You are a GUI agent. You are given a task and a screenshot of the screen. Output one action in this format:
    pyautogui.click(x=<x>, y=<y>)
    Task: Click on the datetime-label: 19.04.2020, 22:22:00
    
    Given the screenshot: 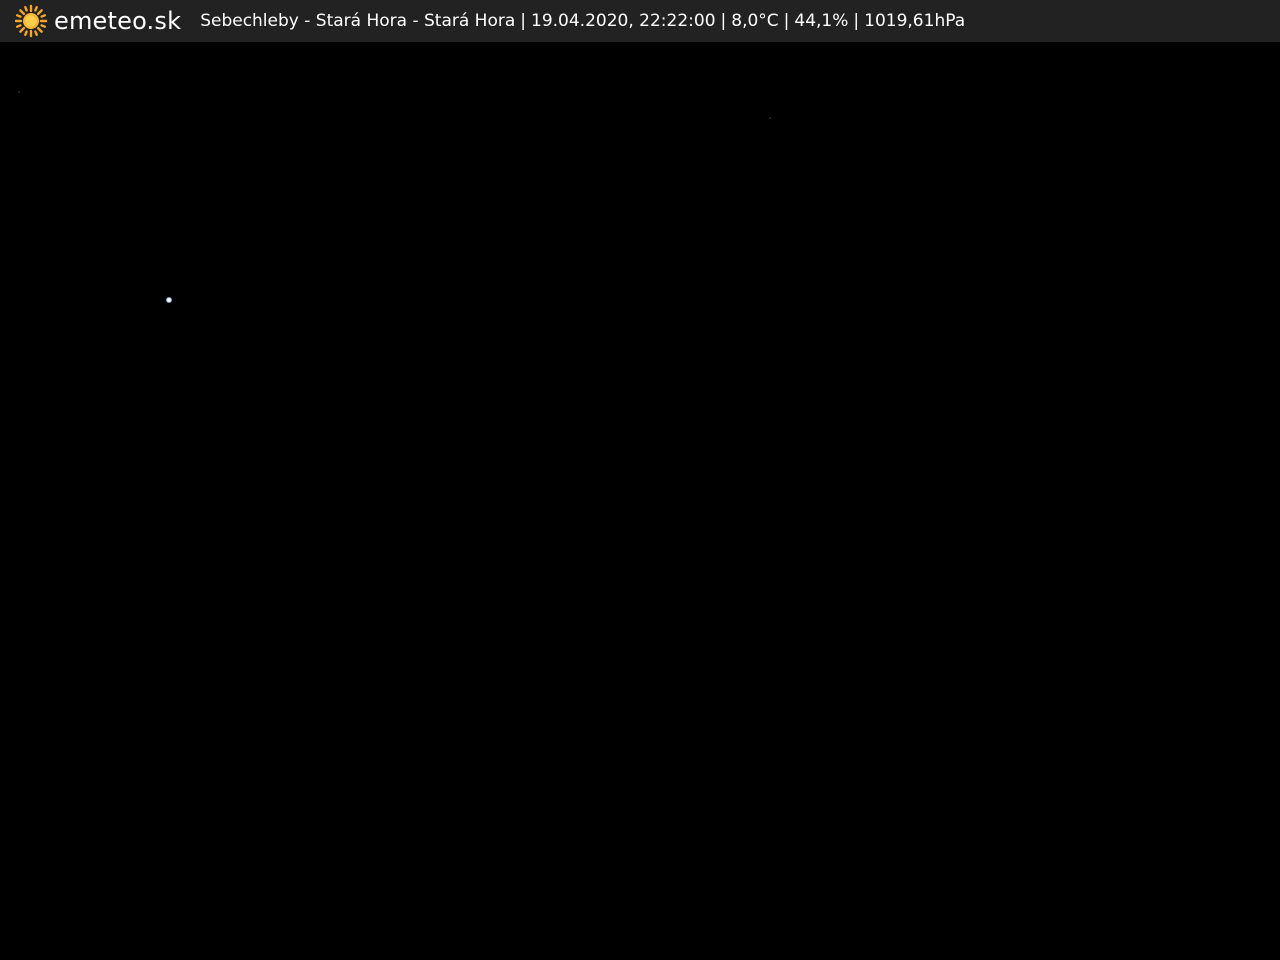 What is the action you would take?
    pyautogui.click(x=623, y=21)
    